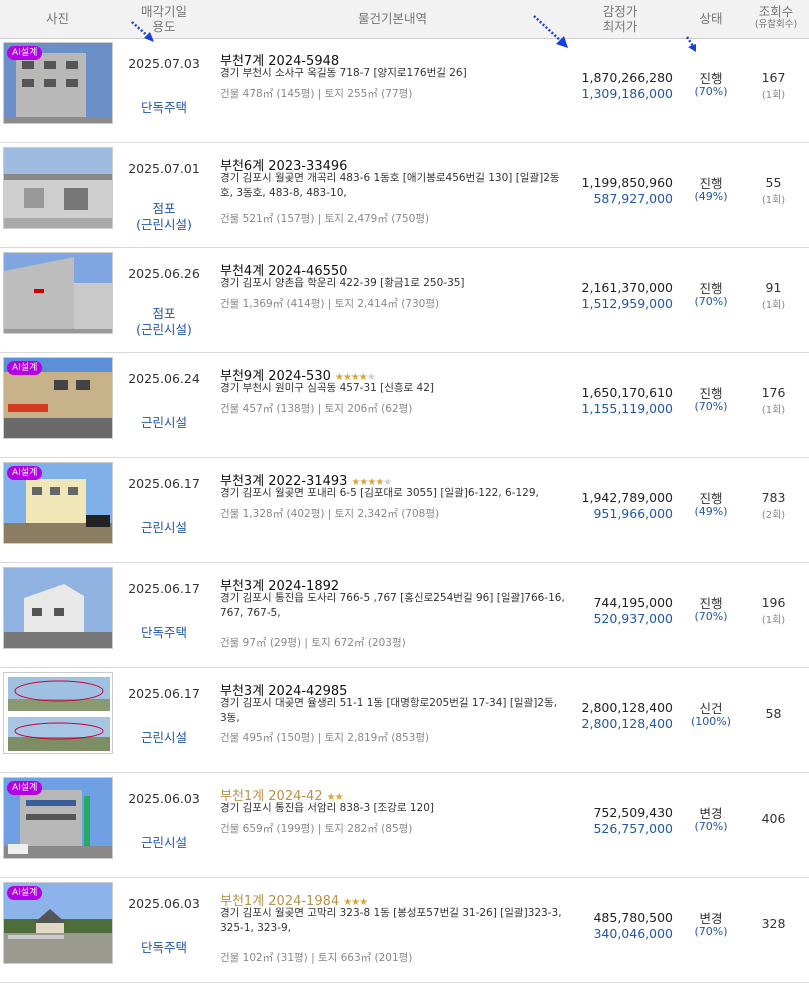 This screenshot has width=809, height=983. I want to click on view-count: 196, so click(773, 602).